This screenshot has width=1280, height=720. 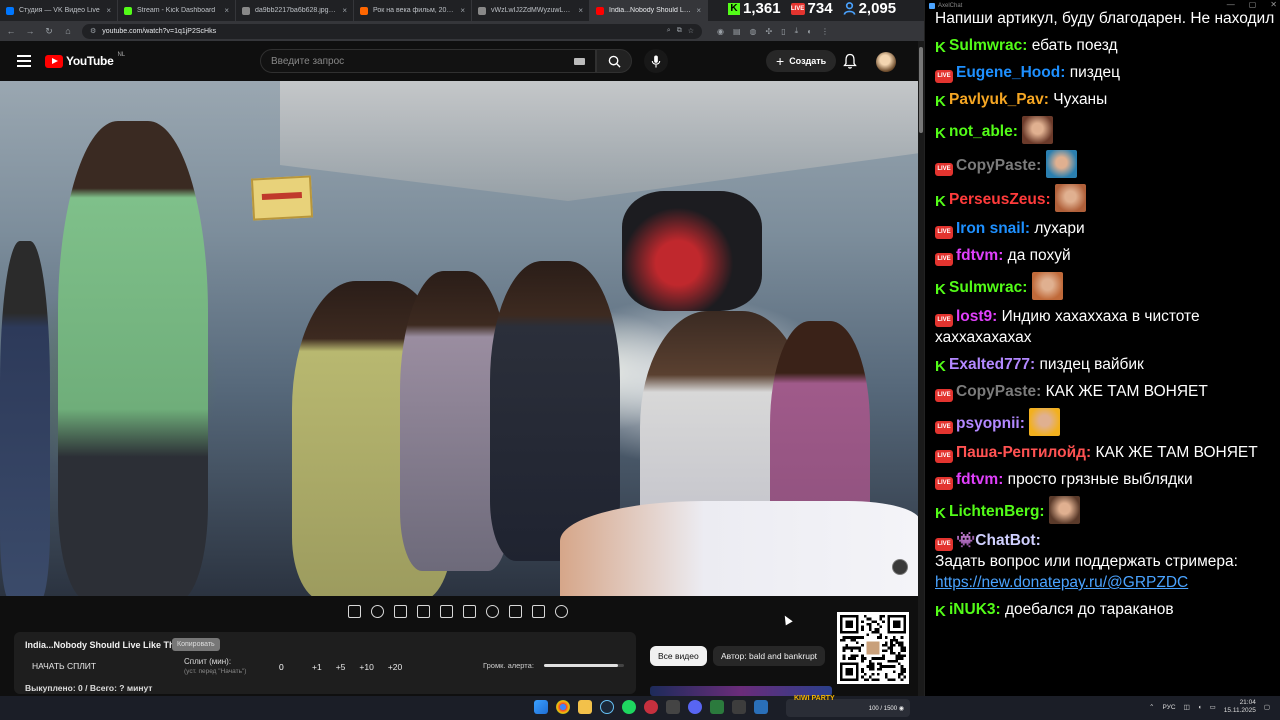 I want to click on copy-tag-button: Копировать, so click(x=196, y=644).